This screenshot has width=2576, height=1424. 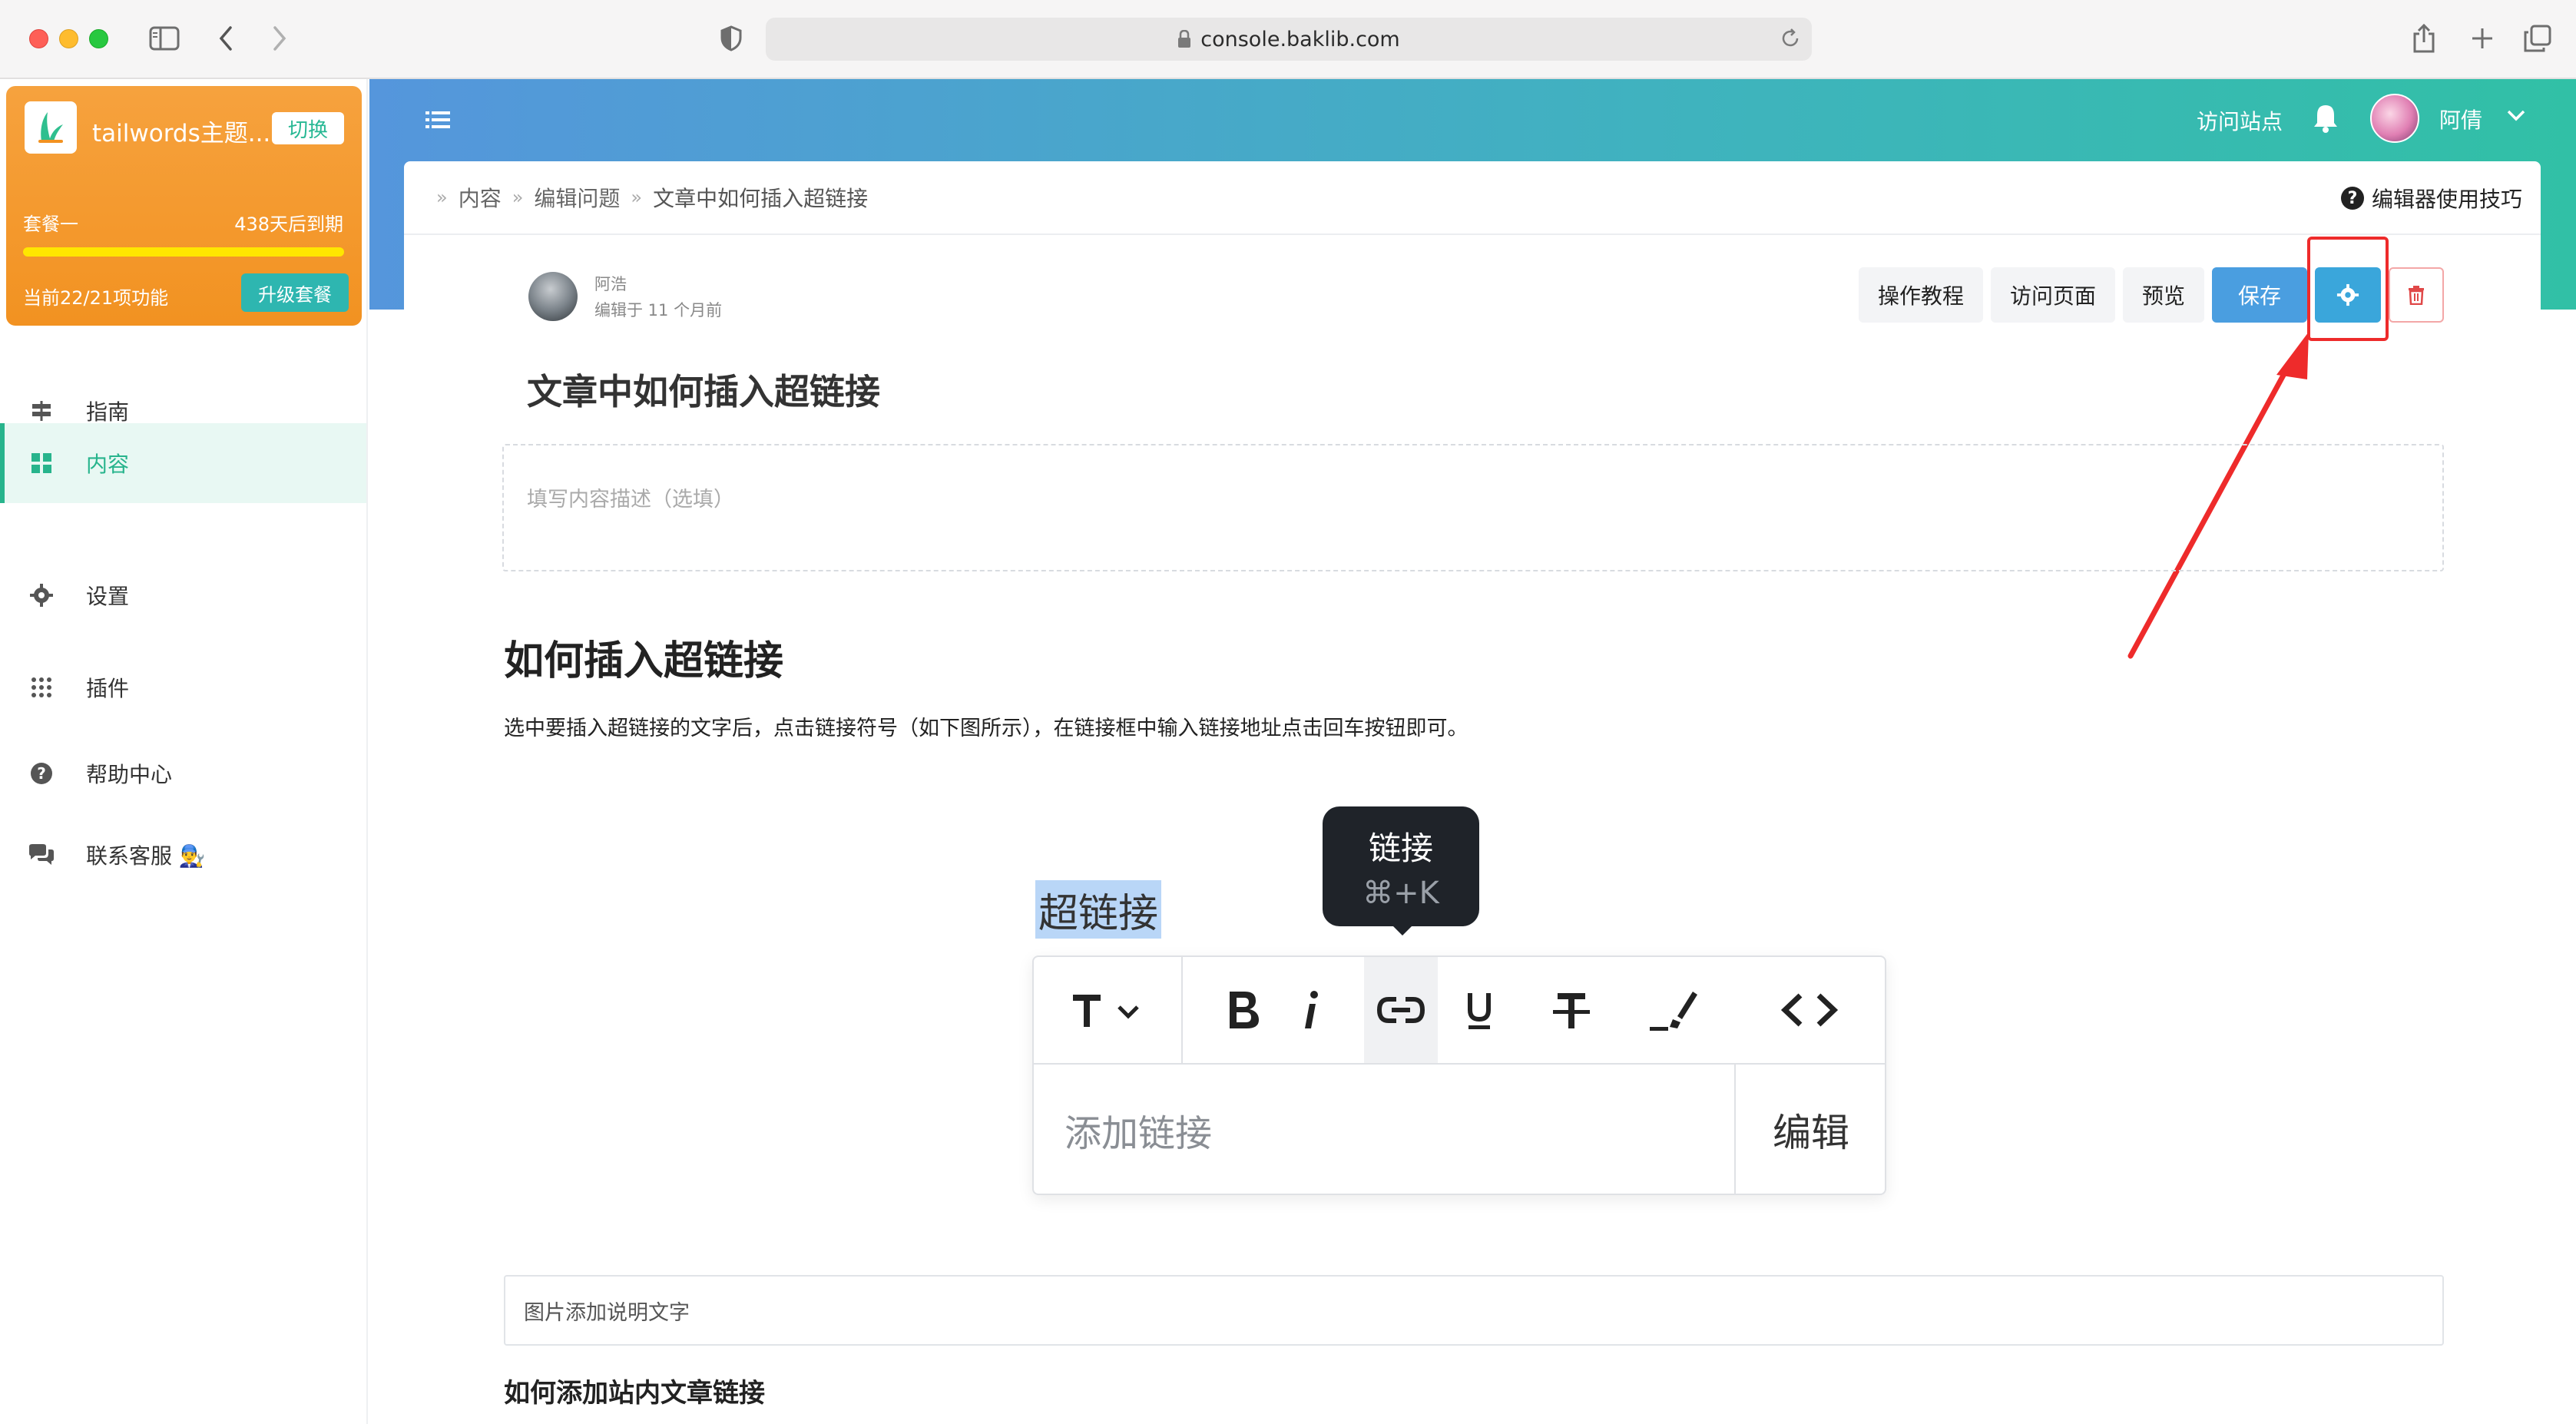 What do you see at coordinates (1184, 39) in the screenshot?
I see `lock-icon` at bounding box center [1184, 39].